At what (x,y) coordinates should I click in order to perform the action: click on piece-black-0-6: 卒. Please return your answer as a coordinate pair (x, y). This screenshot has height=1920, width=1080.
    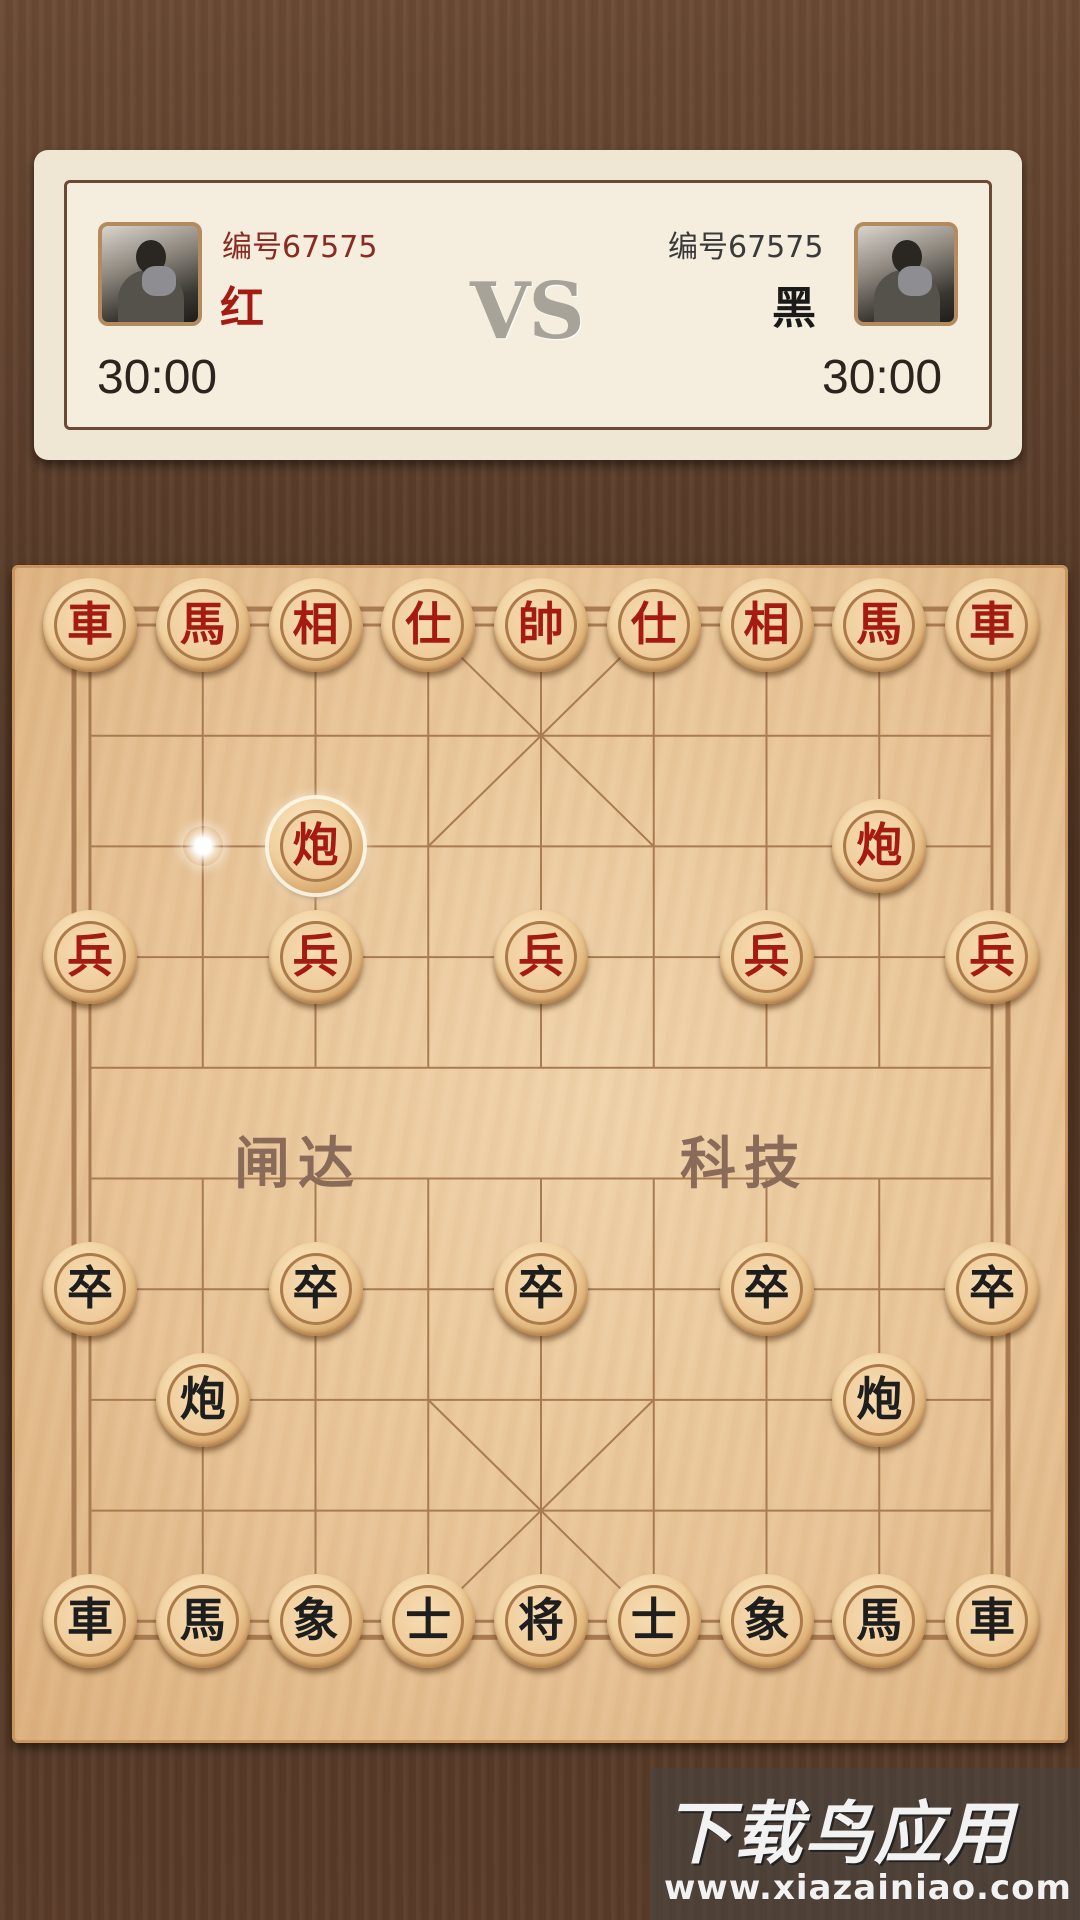
    Looking at the image, I should click on (90, 1289).